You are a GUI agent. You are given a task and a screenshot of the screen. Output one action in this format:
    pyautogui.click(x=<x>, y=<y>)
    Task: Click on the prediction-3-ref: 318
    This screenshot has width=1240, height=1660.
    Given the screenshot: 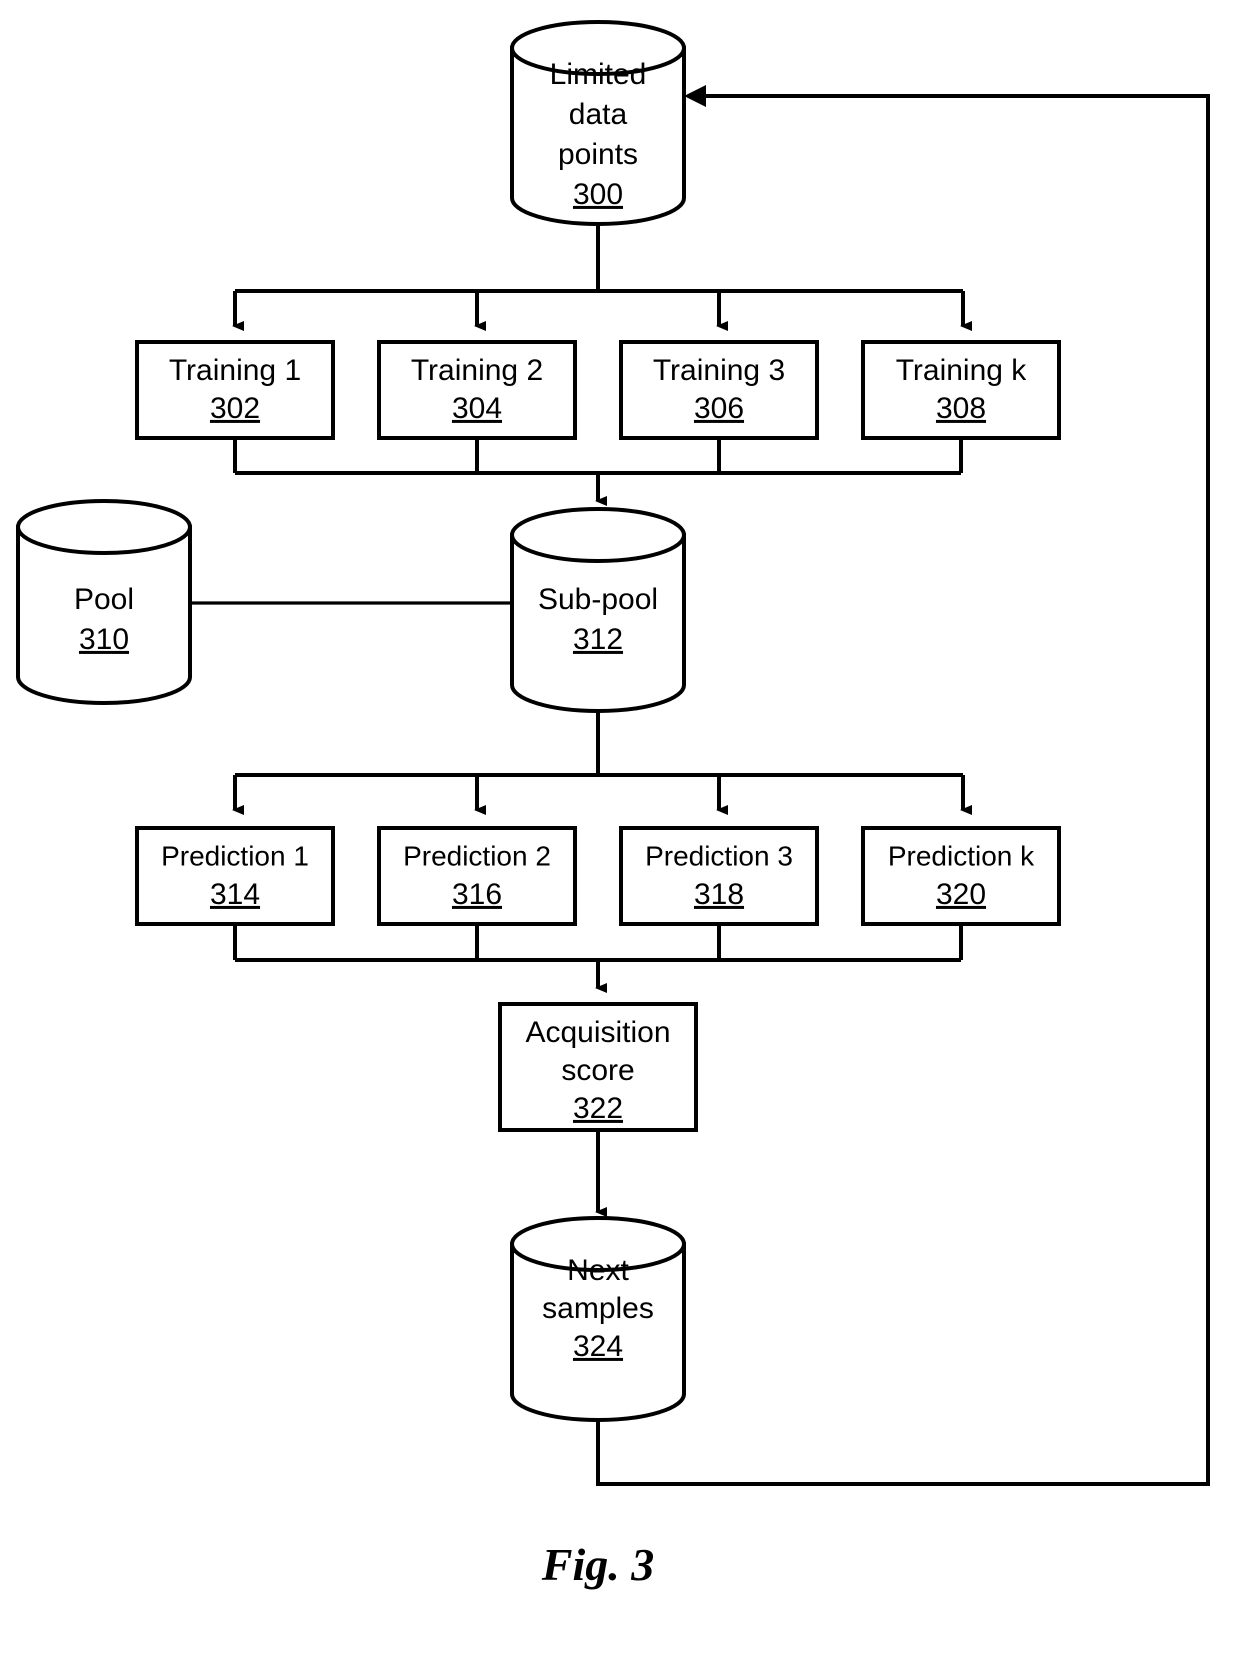 What is the action you would take?
    pyautogui.click(x=719, y=894)
    